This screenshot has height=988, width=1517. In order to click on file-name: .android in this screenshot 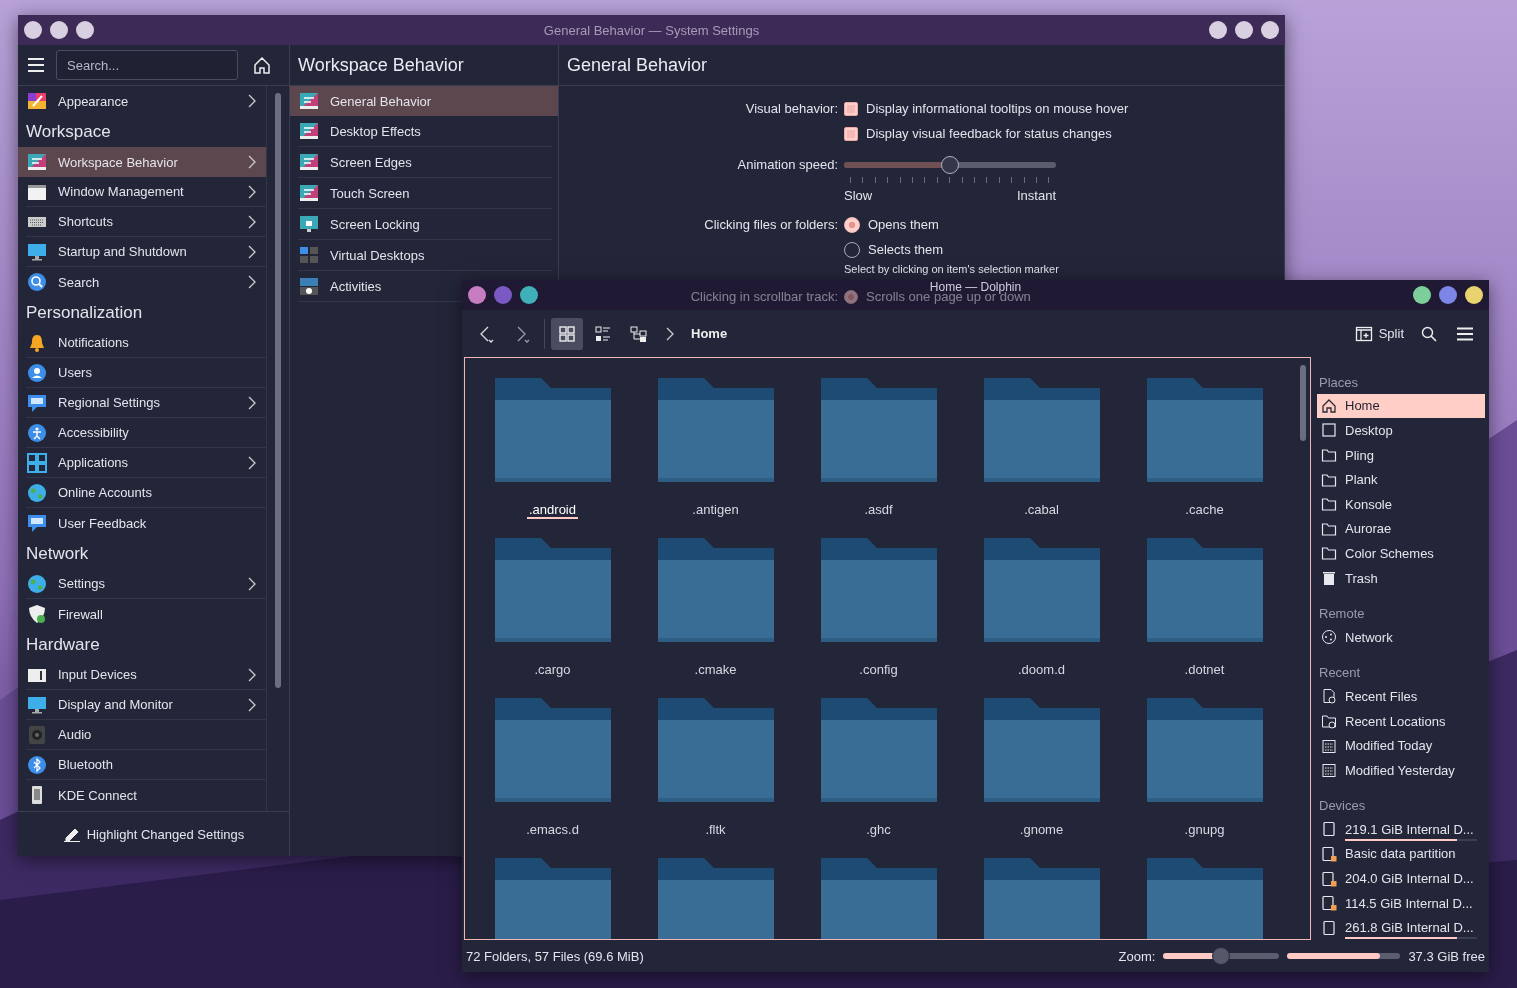, I will do `click(552, 510)`.